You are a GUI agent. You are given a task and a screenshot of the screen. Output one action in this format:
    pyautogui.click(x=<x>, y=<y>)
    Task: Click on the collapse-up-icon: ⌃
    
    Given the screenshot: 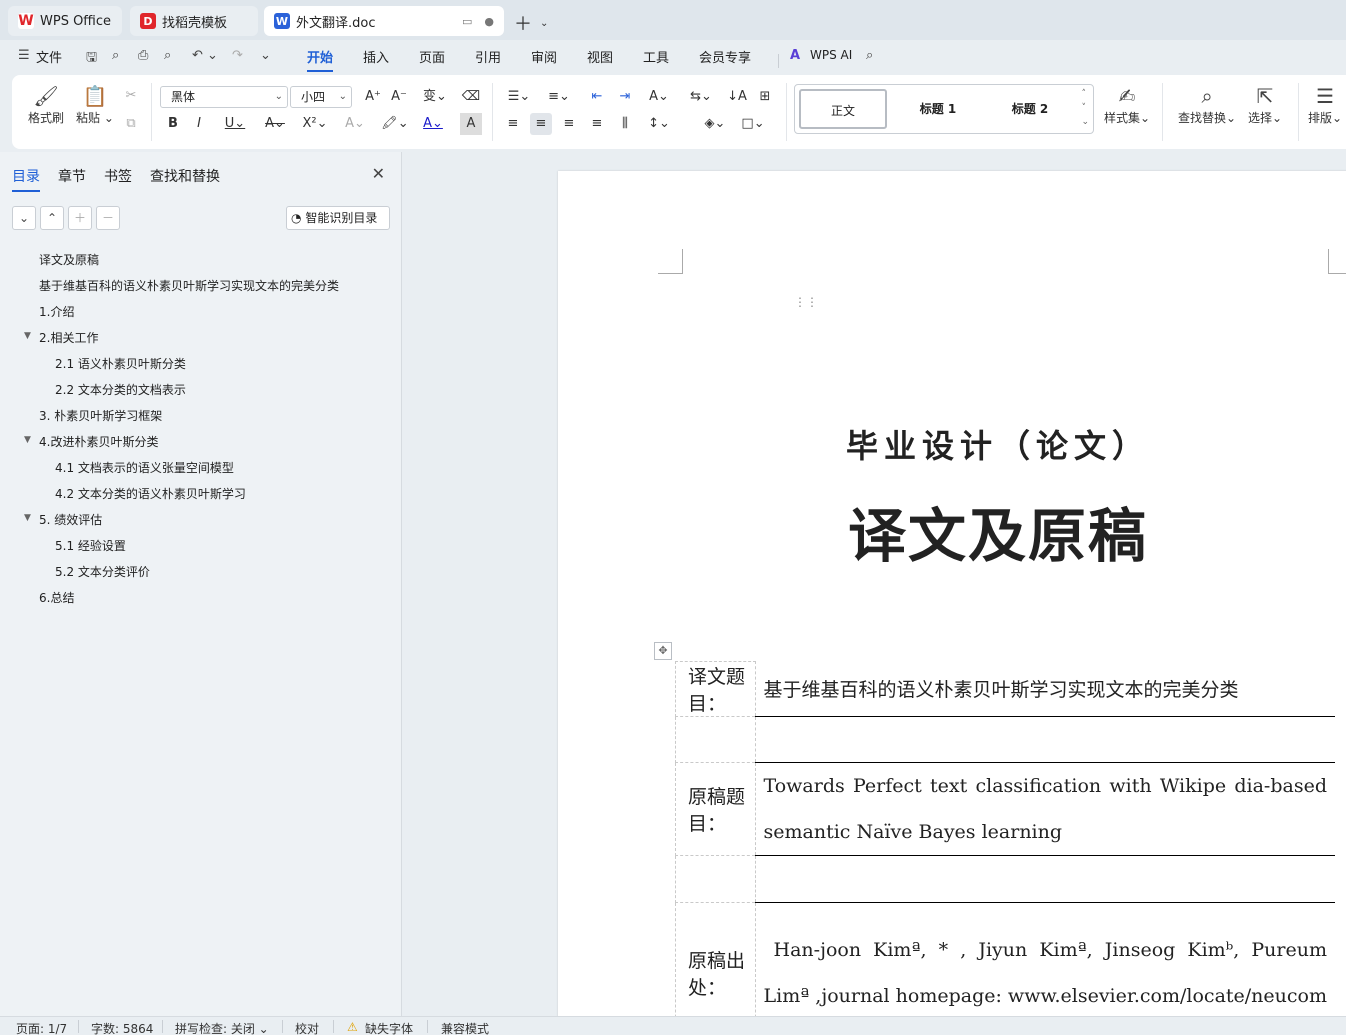 What is the action you would take?
    pyautogui.click(x=52, y=218)
    